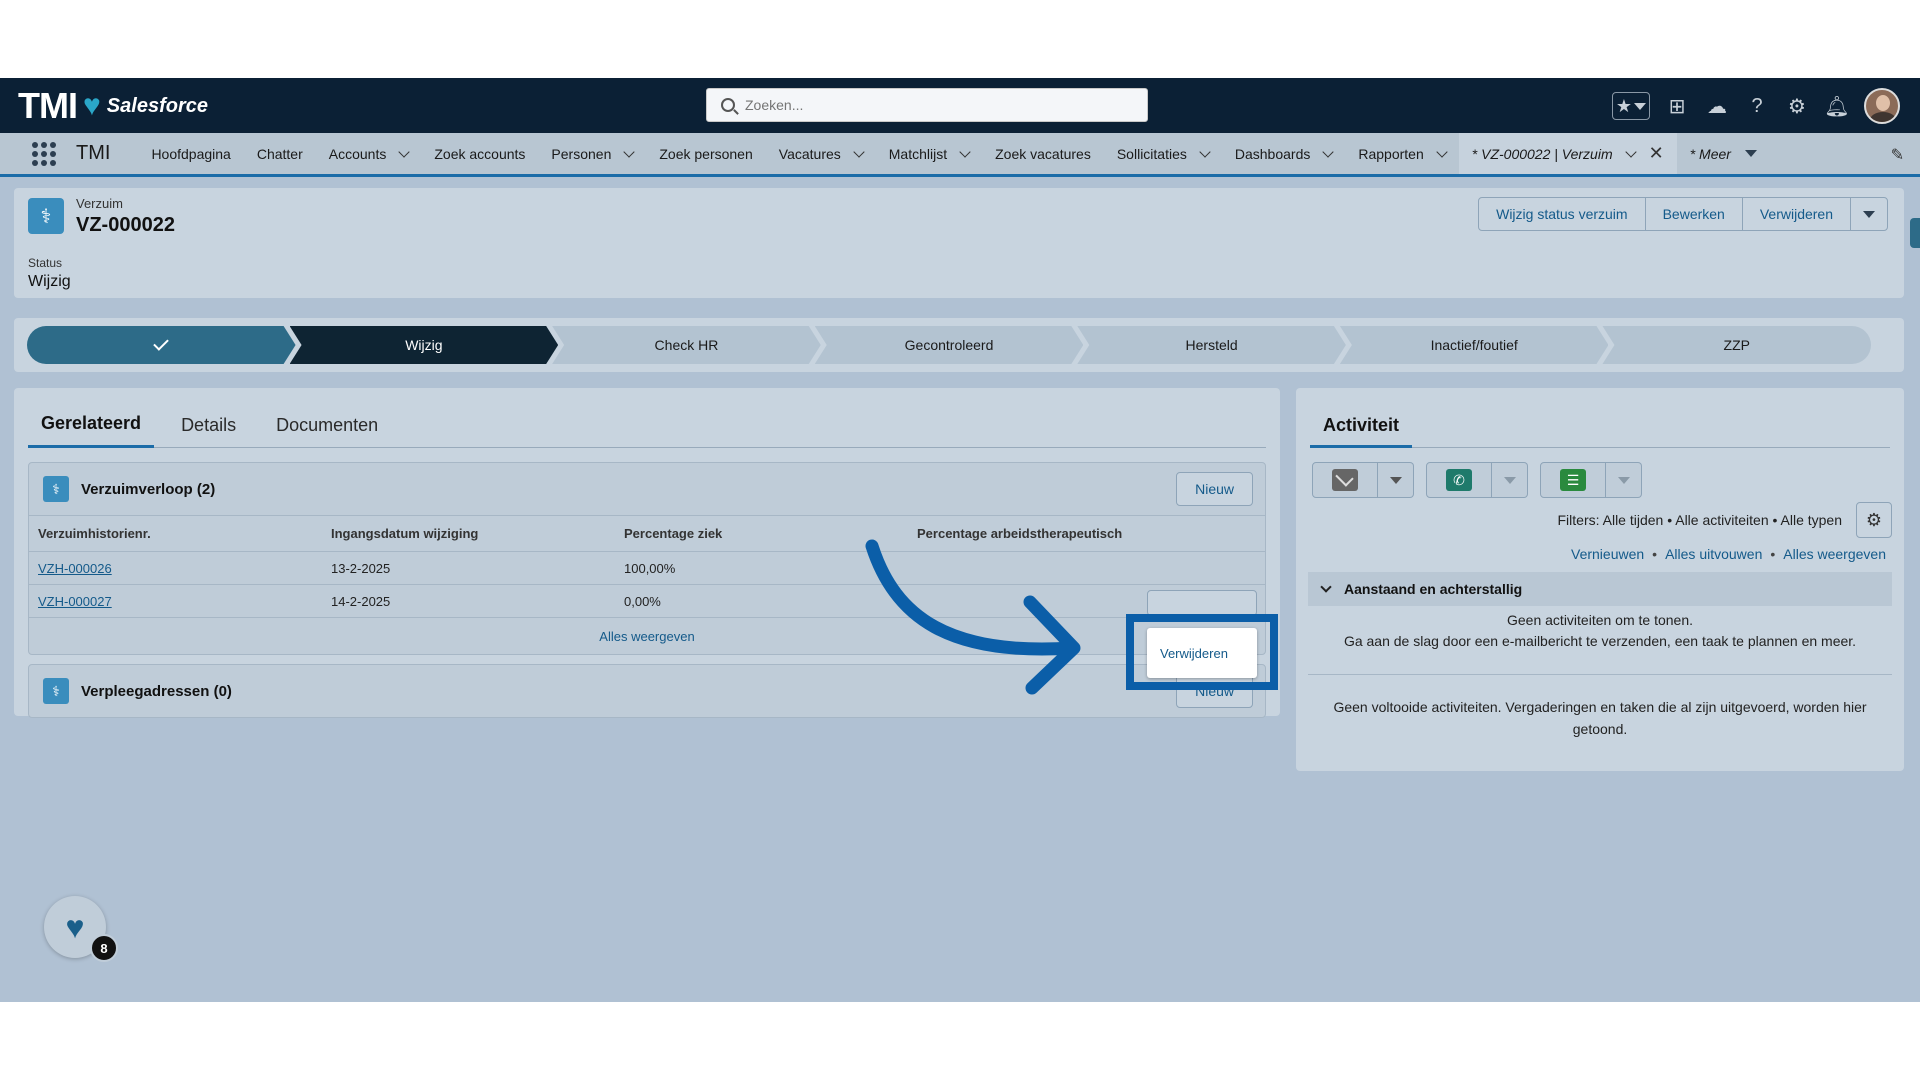 The height and width of the screenshot is (1080, 1920). What do you see at coordinates (705, 154) in the screenshot?
I see `nav-item-zoek-personen: Zoek personen` at bounding box center [705, 154].